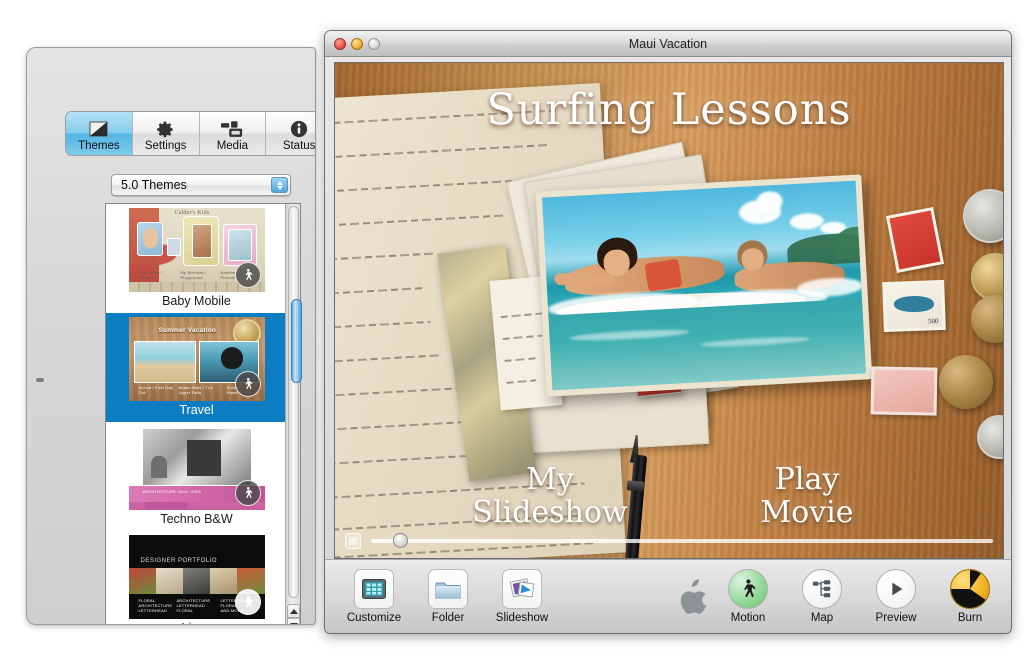 The image size is (1024, 666). I want to click on drawer-tabbar: Themes Settings Media Status, so click(190, 133).